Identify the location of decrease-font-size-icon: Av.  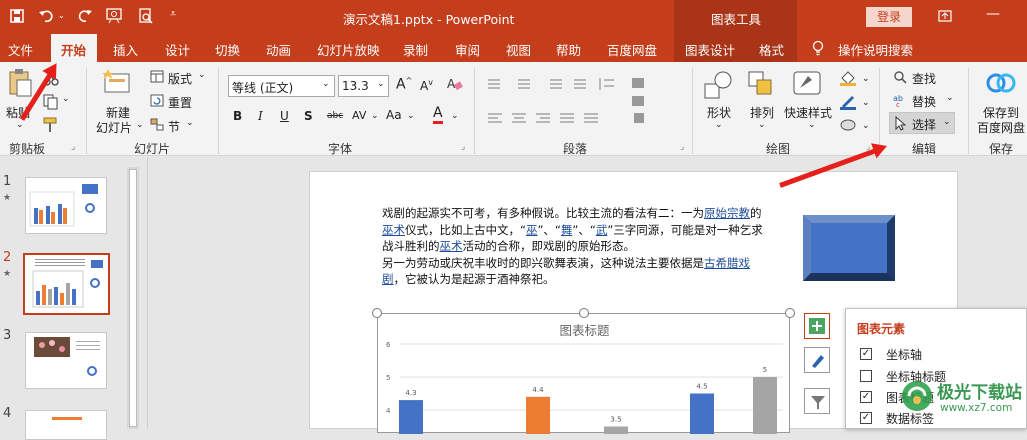
(426, 85).